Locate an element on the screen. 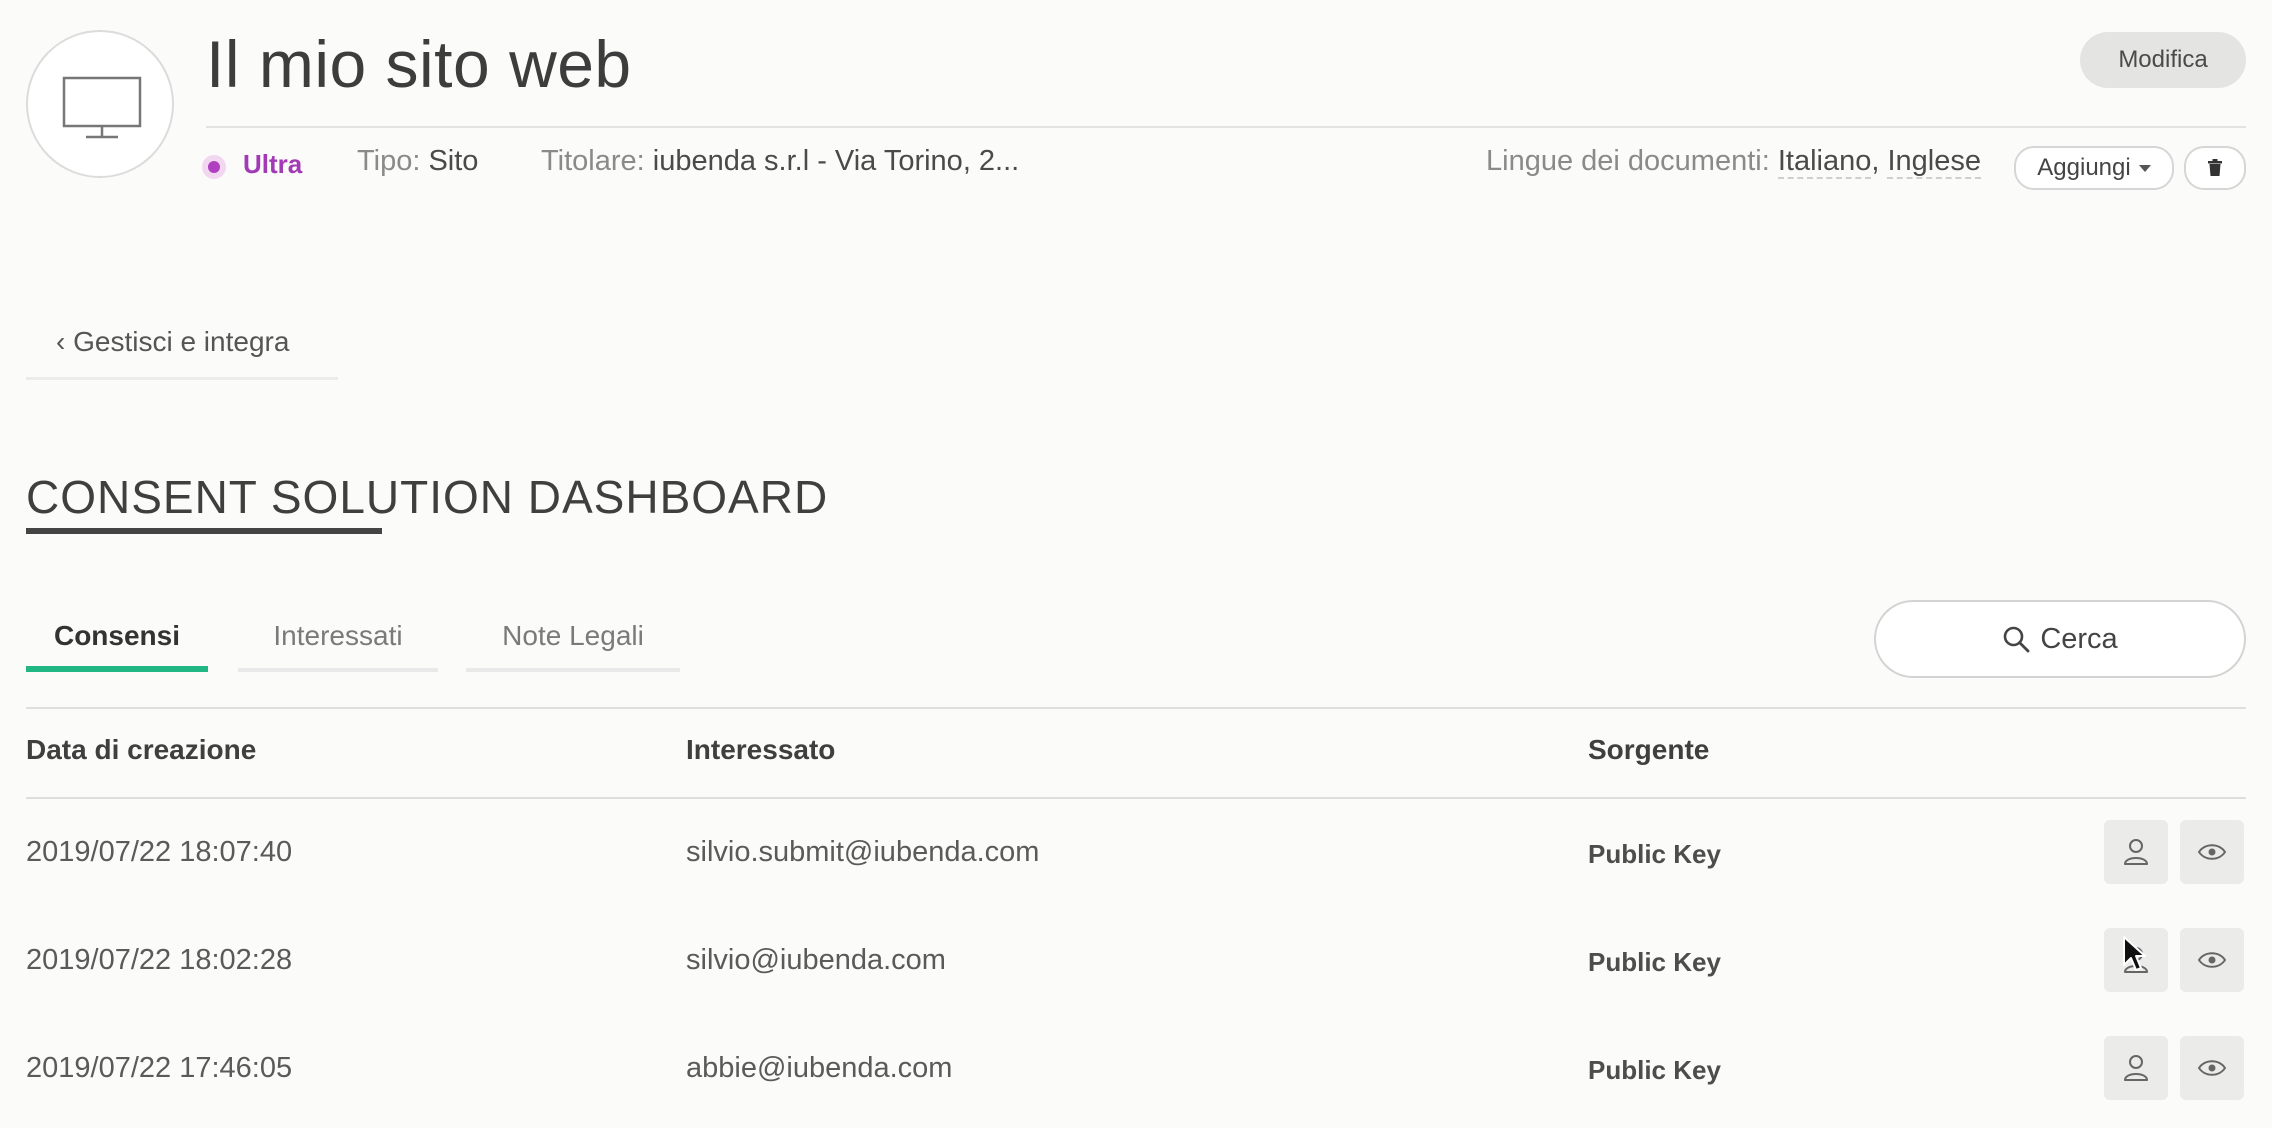 The width and height of the screenshot is (2272, 1128). tab-interessati: Interessati is located at coordinates (338, 646).